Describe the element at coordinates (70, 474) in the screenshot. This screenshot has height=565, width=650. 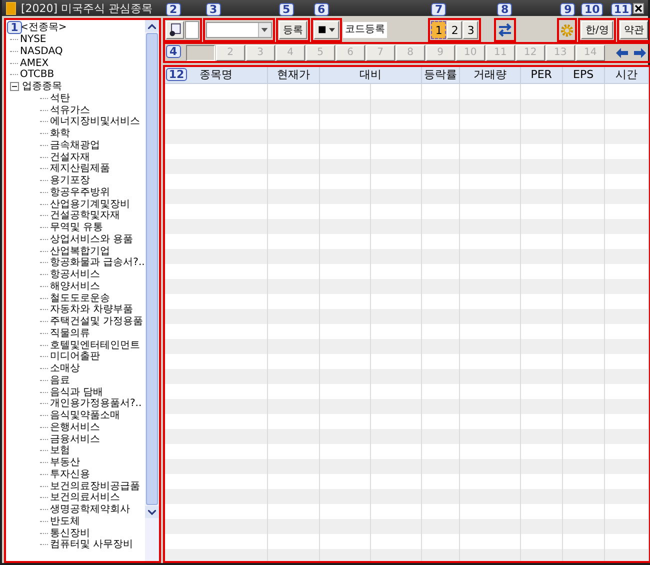
I see `tree-item: 투자신용` at that location.